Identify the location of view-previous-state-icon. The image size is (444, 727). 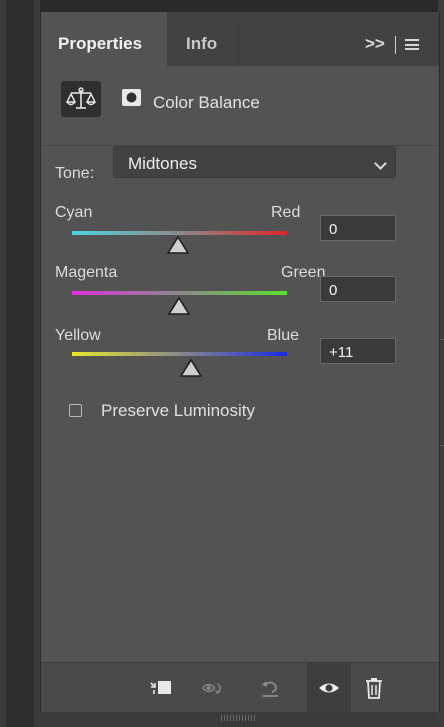
(213, 688).